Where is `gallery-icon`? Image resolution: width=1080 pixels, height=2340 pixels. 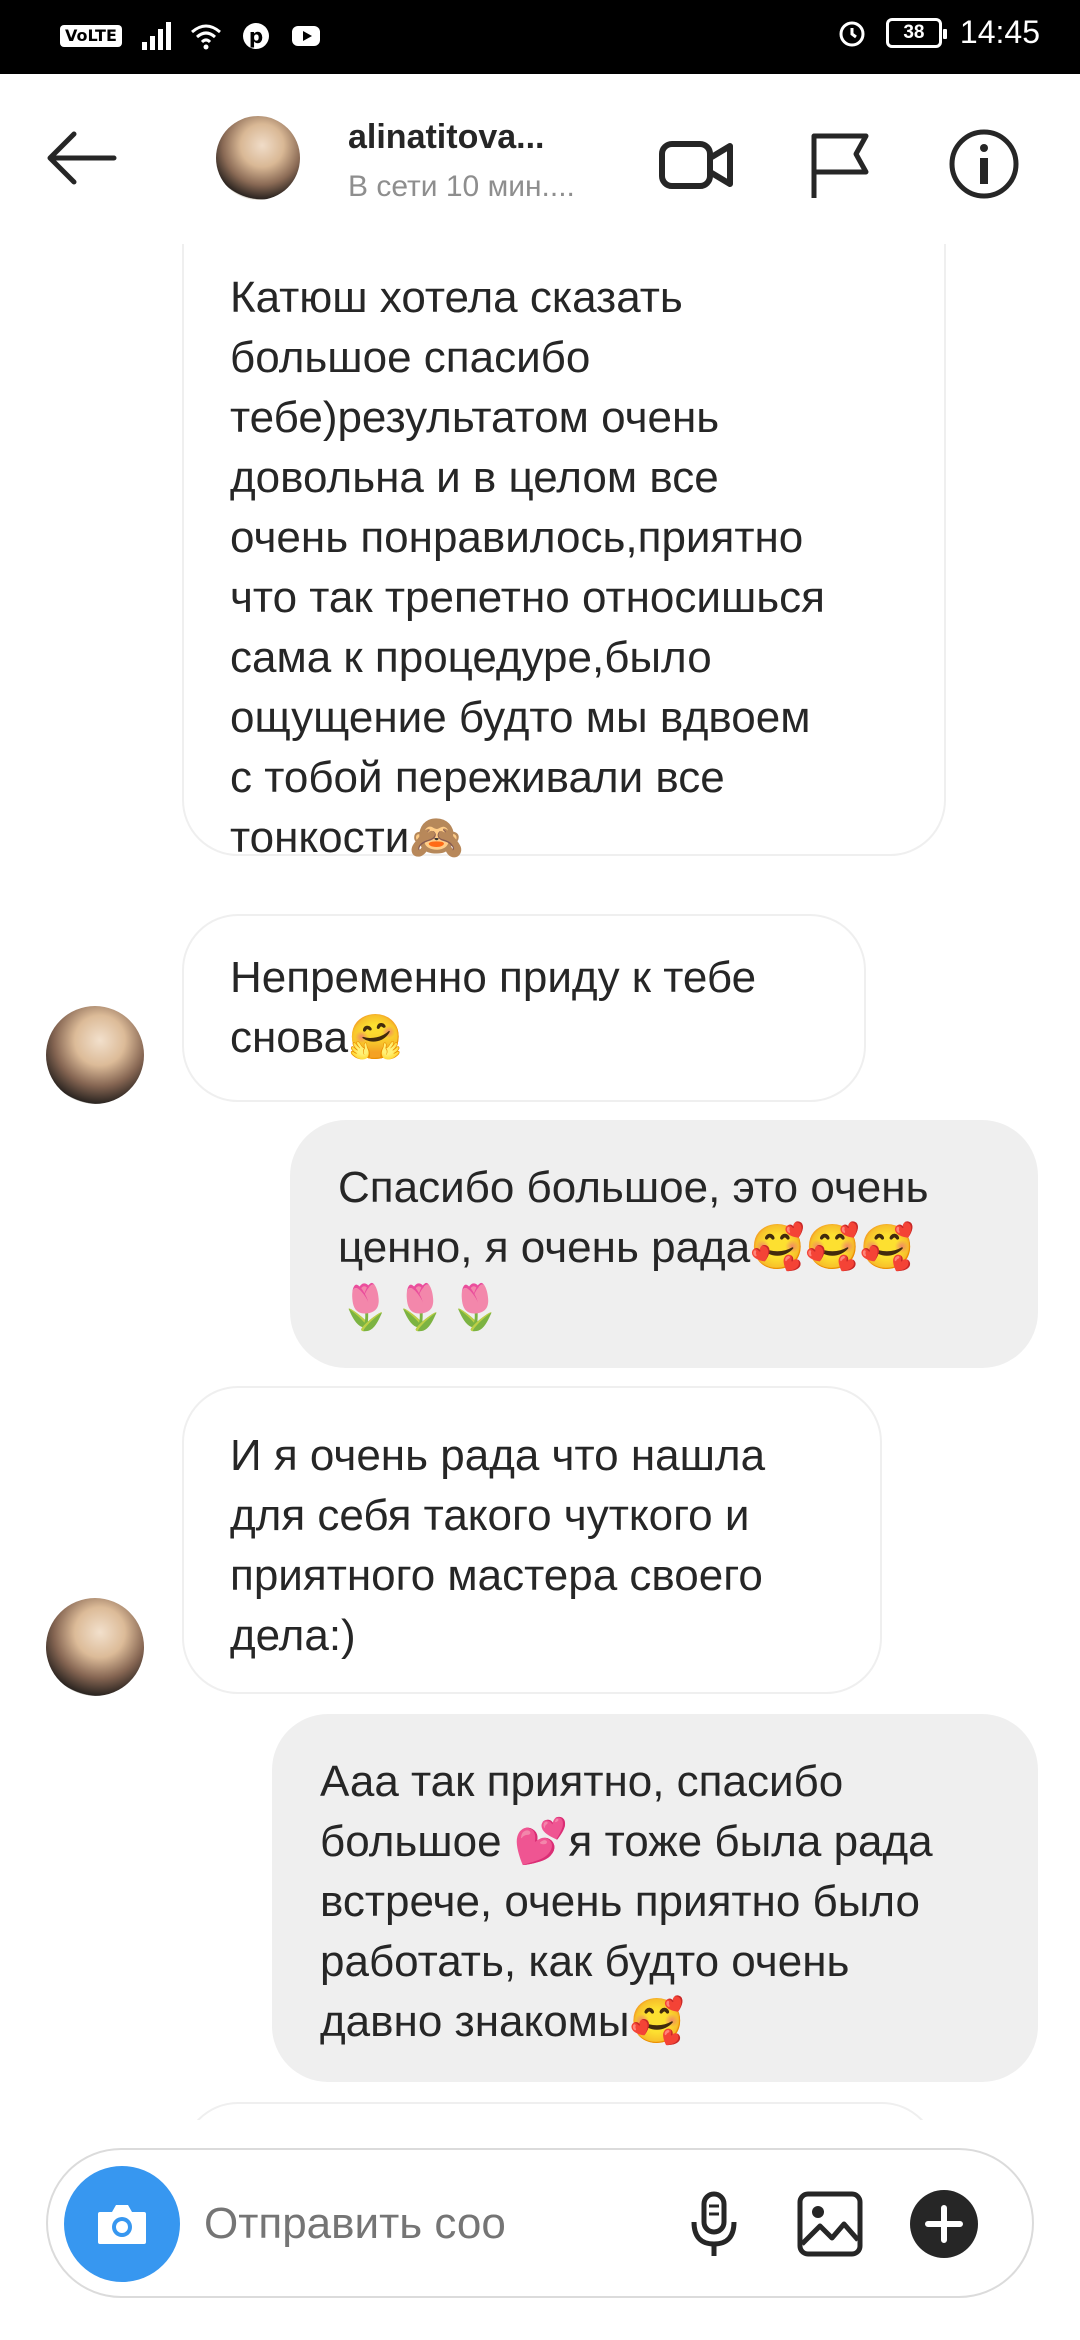
gallery-icon is located at coordinates (830, 2224).